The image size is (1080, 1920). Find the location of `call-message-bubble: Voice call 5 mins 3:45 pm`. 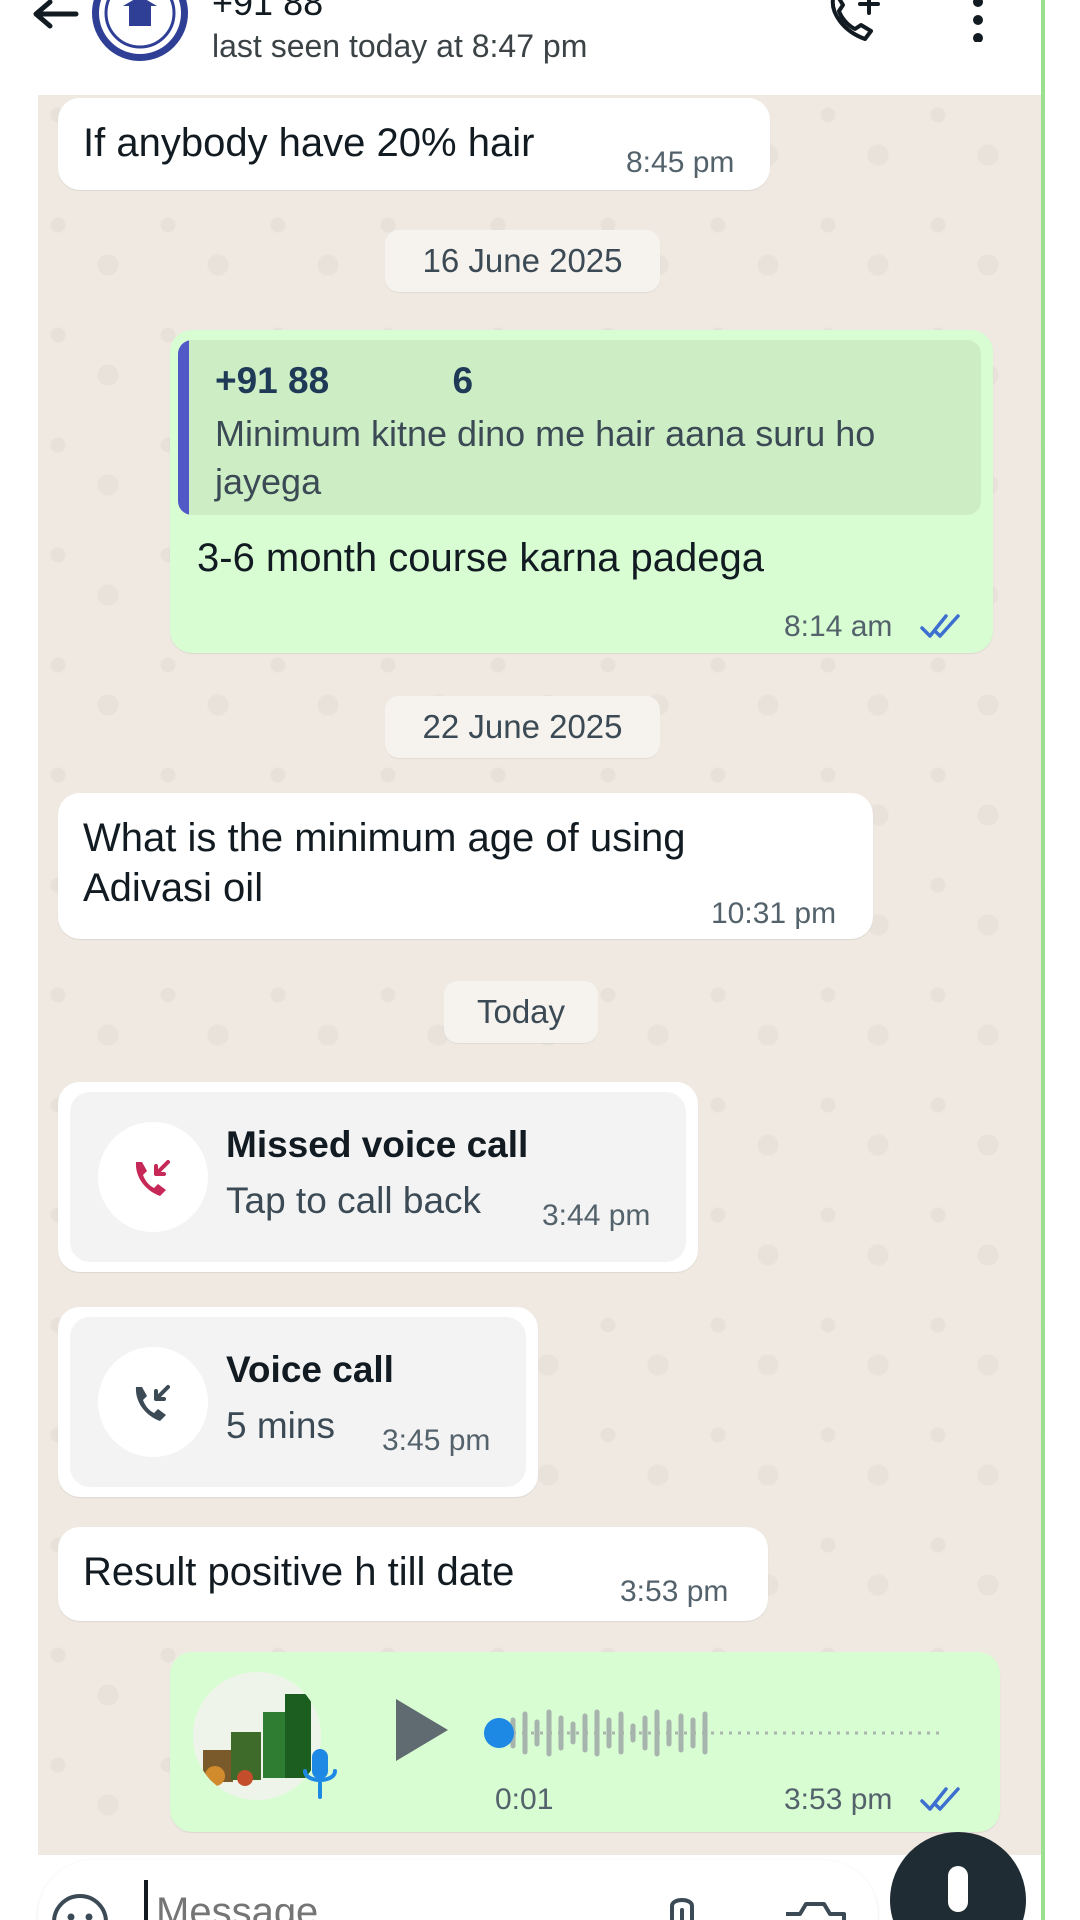

call-message-bubble: Voice call 5 mins 3:45 pm is located at coordinates (298, 1402).